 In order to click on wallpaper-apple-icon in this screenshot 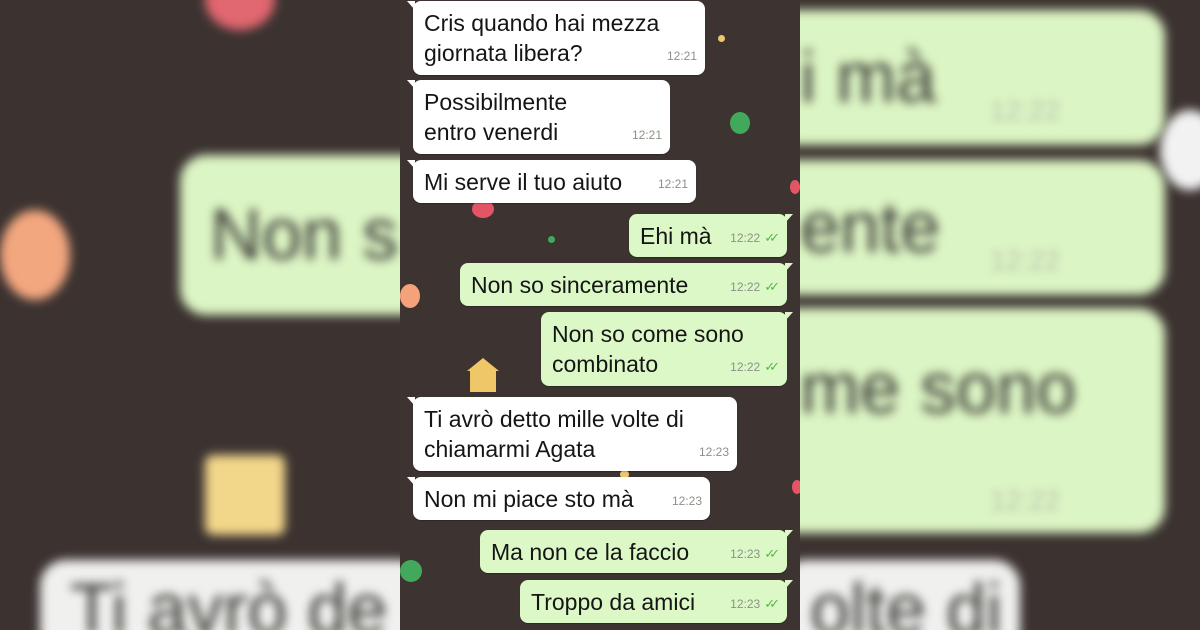, I will do `click(796, 487)`.